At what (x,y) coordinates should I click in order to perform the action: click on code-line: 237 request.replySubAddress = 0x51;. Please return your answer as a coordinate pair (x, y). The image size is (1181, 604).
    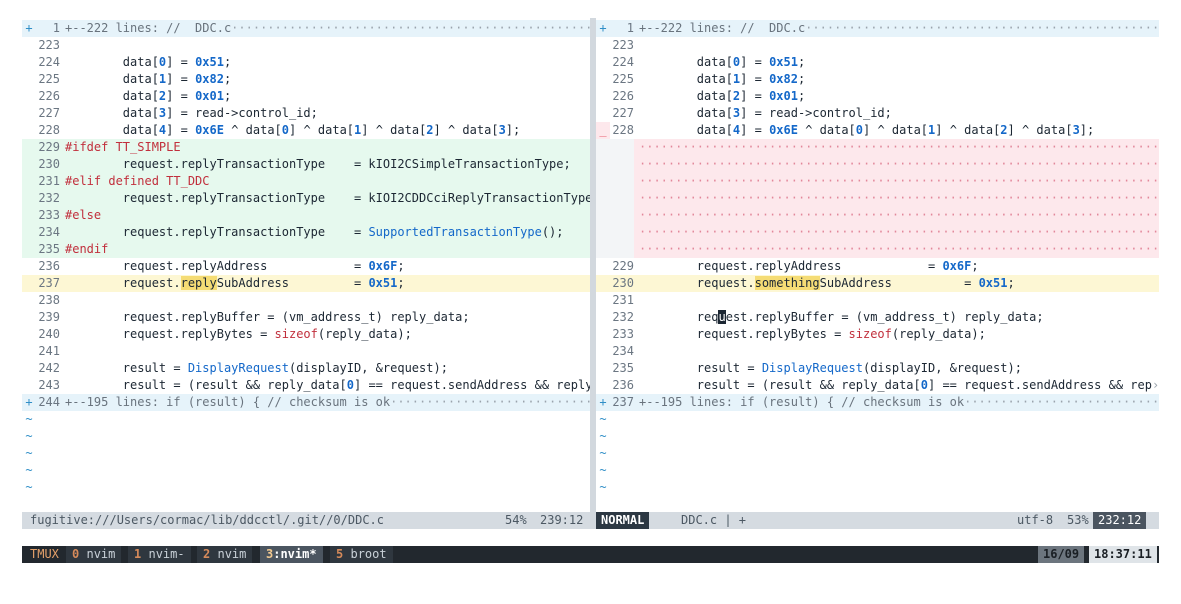
    Looking at the image, I should click on (306, 283).